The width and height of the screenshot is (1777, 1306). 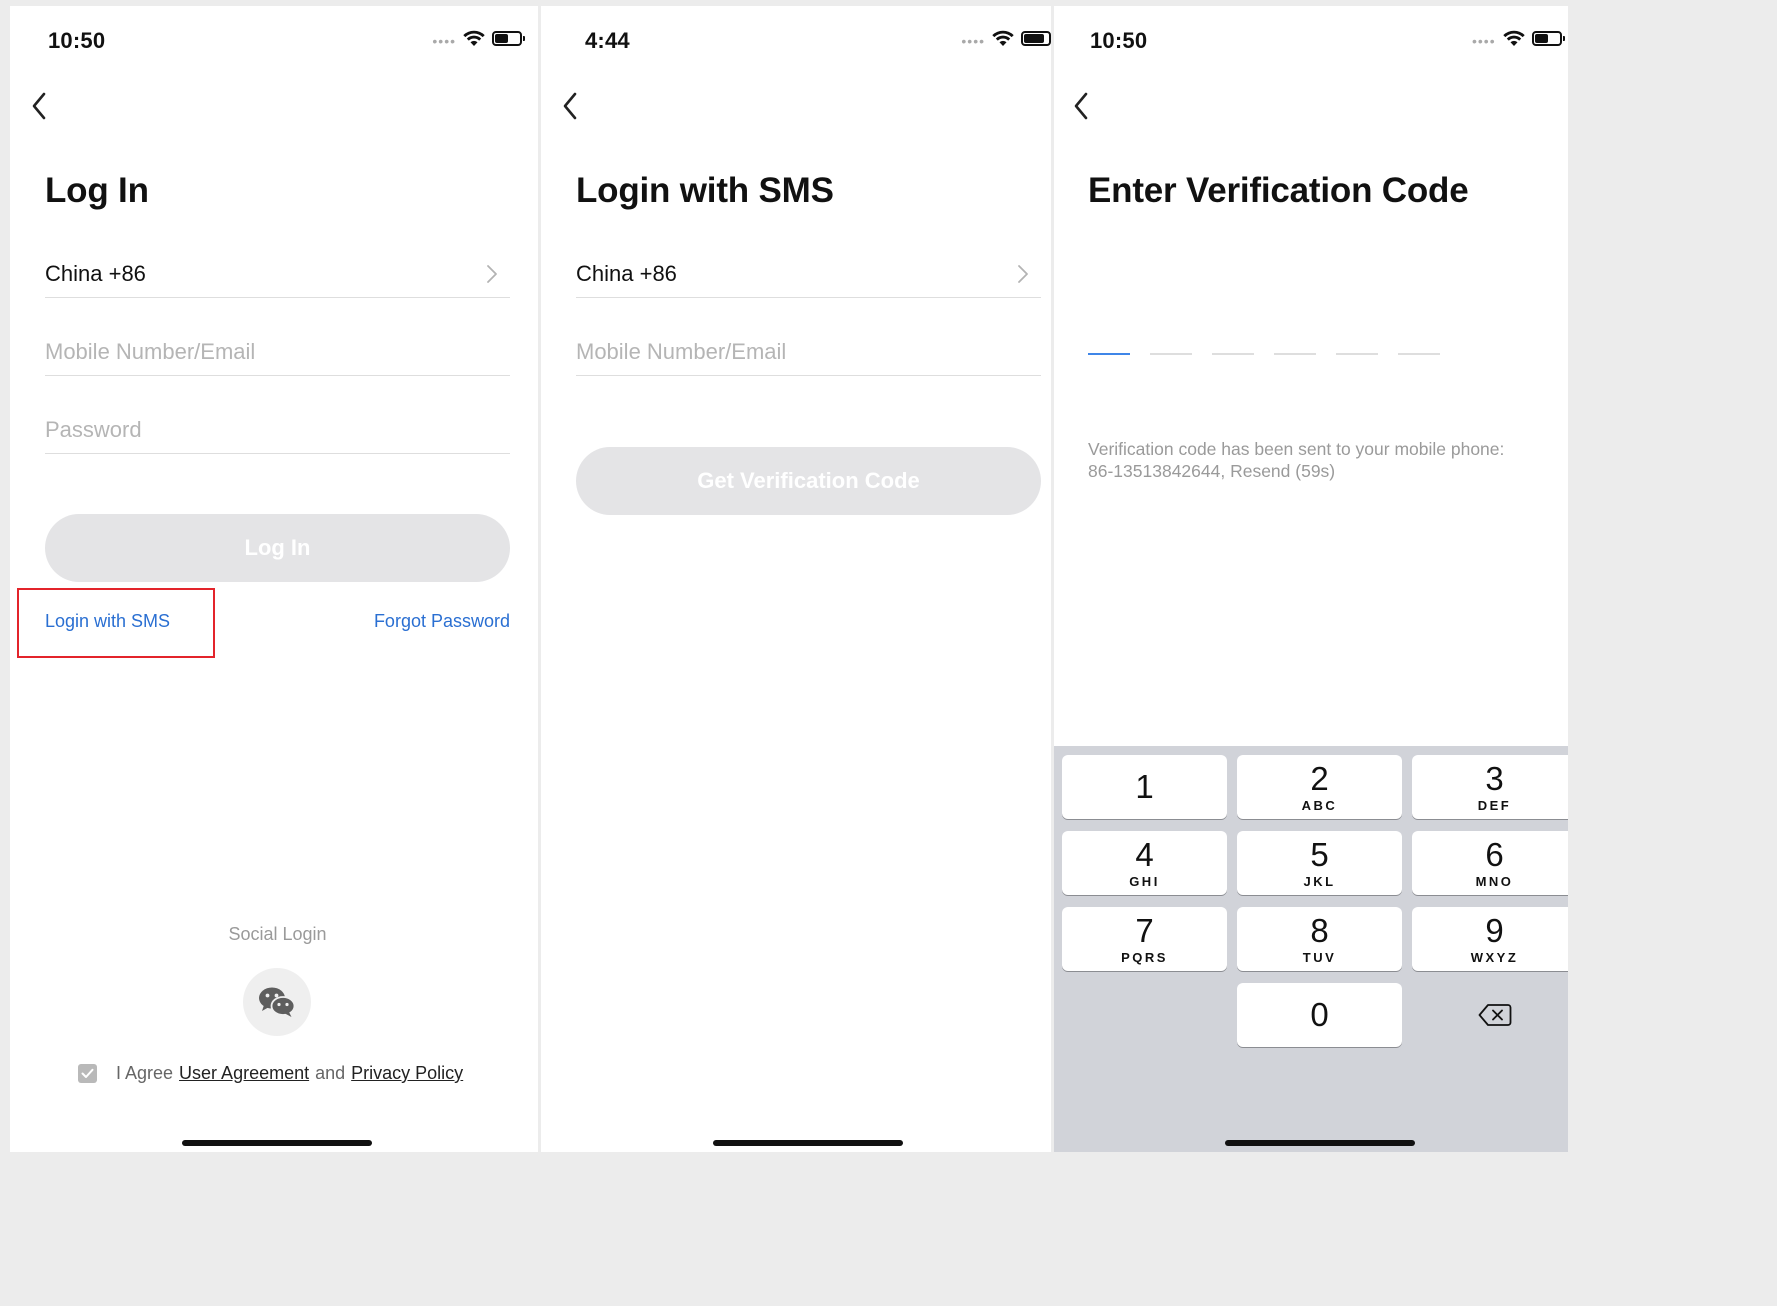 What do you see at coordinates (442, 621) in the screenshot?
I see `forgot-password-link: Forgot Password` at bounding box center [442, 621].